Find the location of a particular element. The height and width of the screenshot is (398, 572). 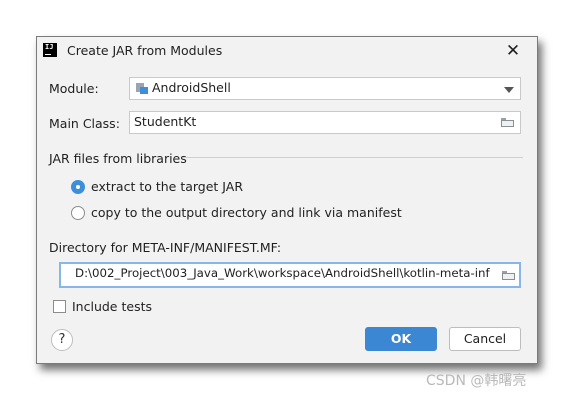

include-tests-checkbox is located at coordinates (59, 306).